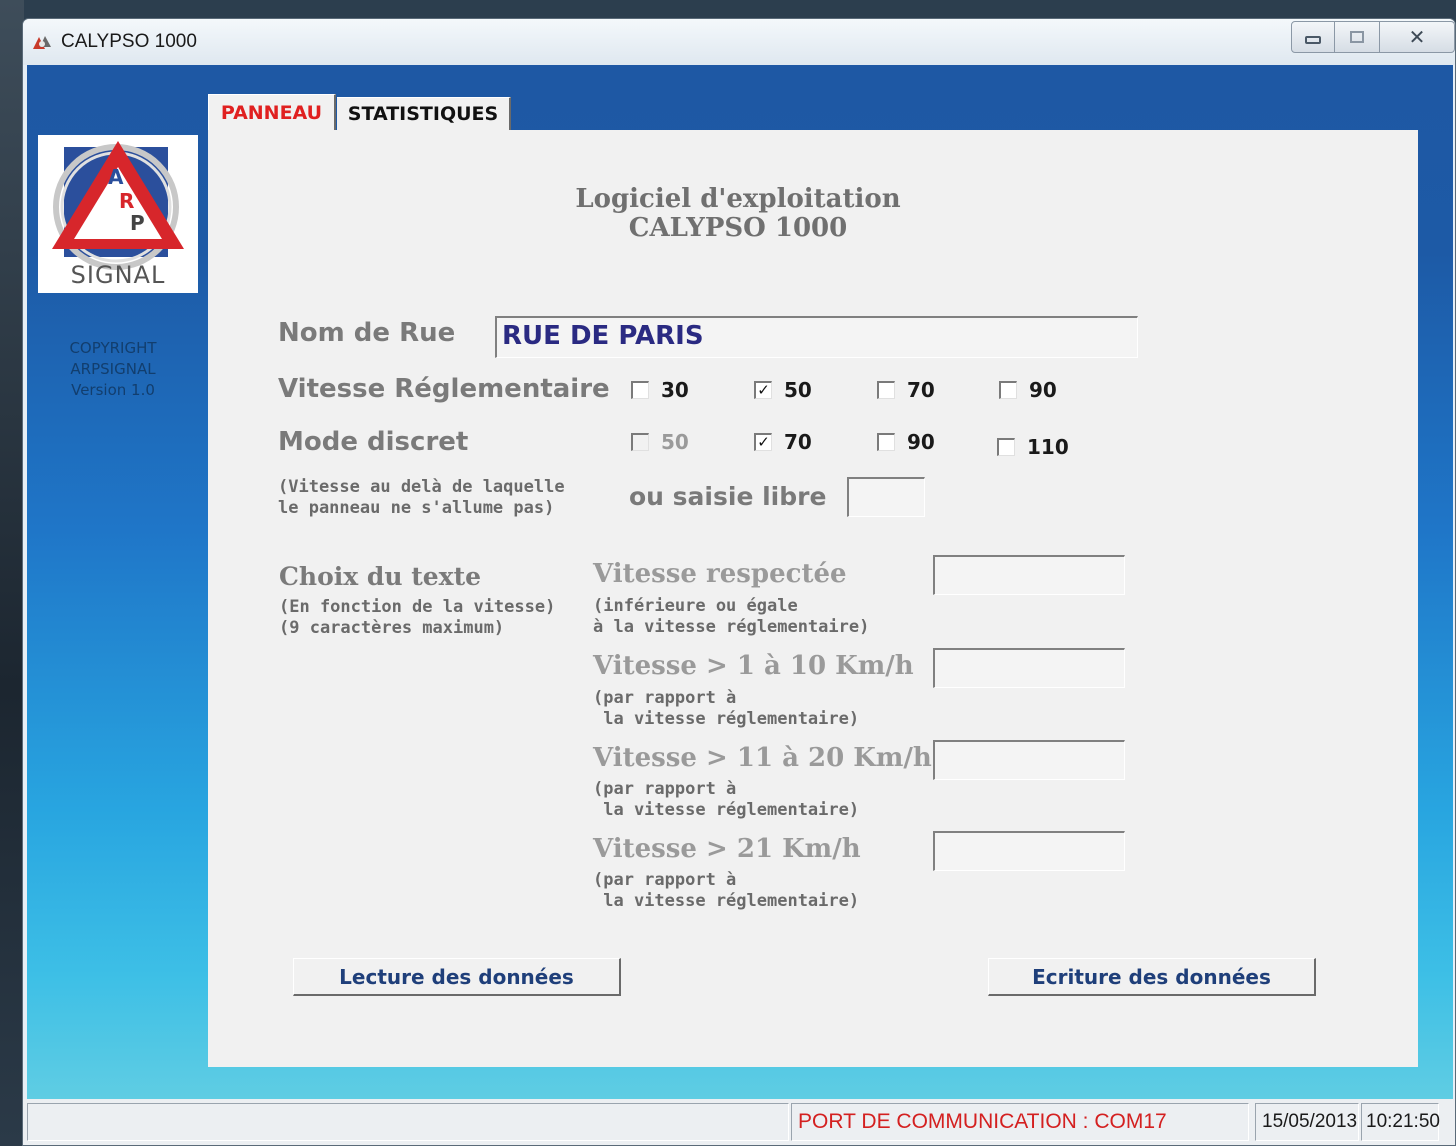 This screenshot has width=1456, height=1146. I want to click on discreet-checkbox-70: ✓ 70, so click(783, 442).